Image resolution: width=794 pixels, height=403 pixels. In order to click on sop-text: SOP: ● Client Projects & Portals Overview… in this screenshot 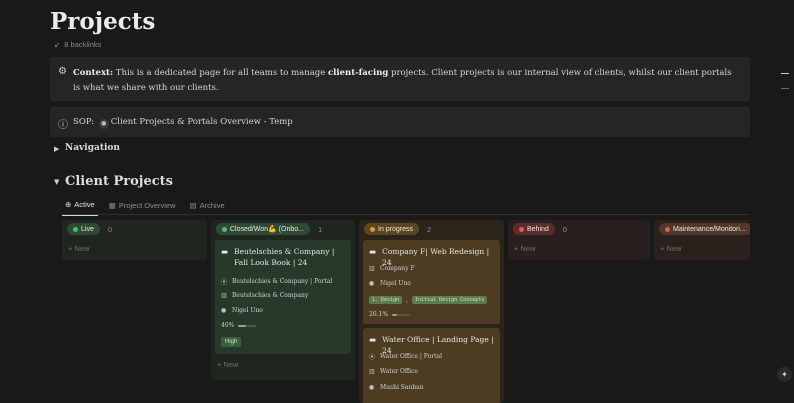, I will do `click(405, 122)`.